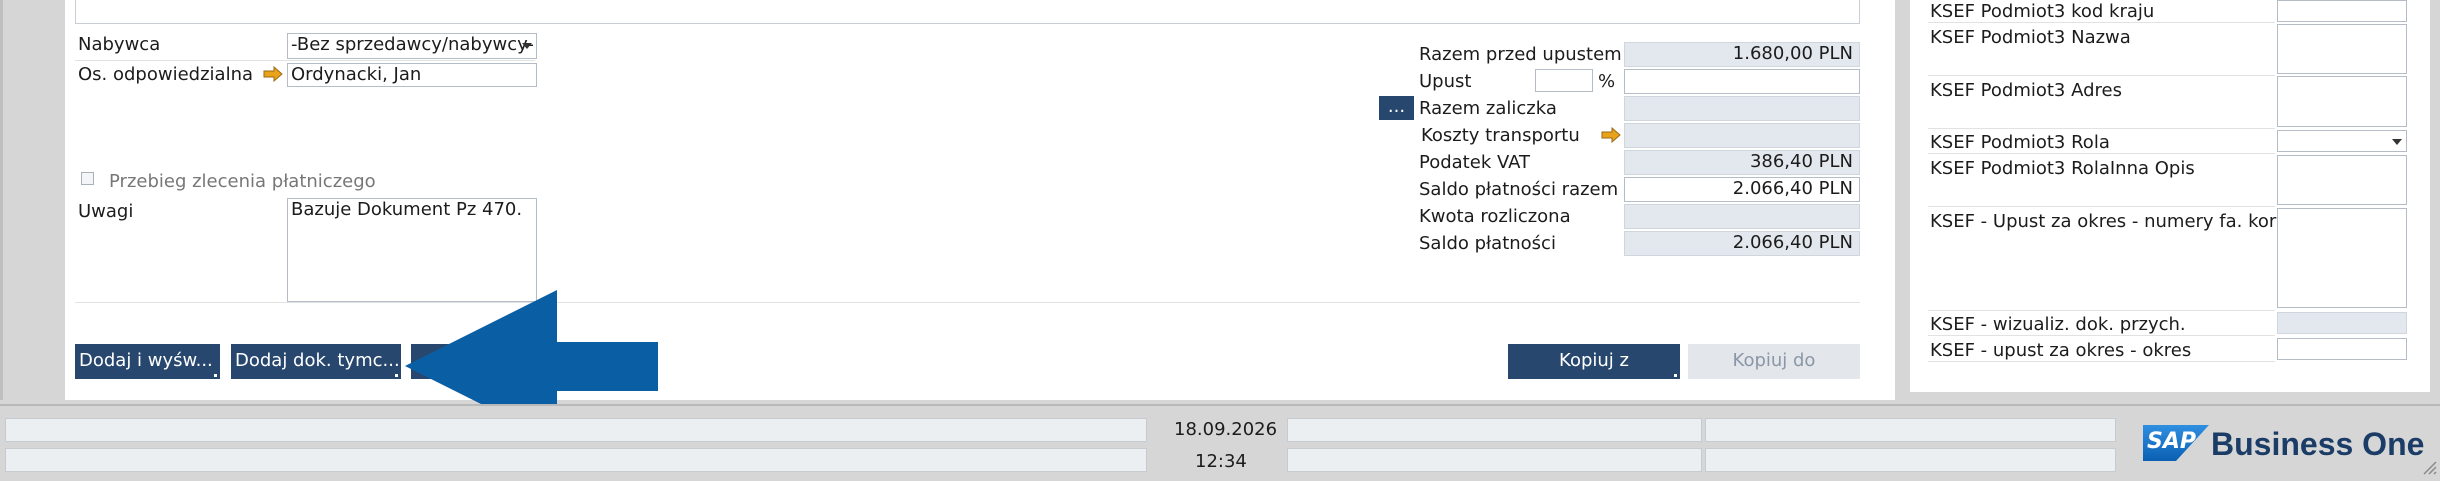 This screenshot has height=481, width=2440. Describe the element at coordinates (407, 209) in the screenshot. I see `remarks-value: Bazuje Dokument Pz 470.` at that location.